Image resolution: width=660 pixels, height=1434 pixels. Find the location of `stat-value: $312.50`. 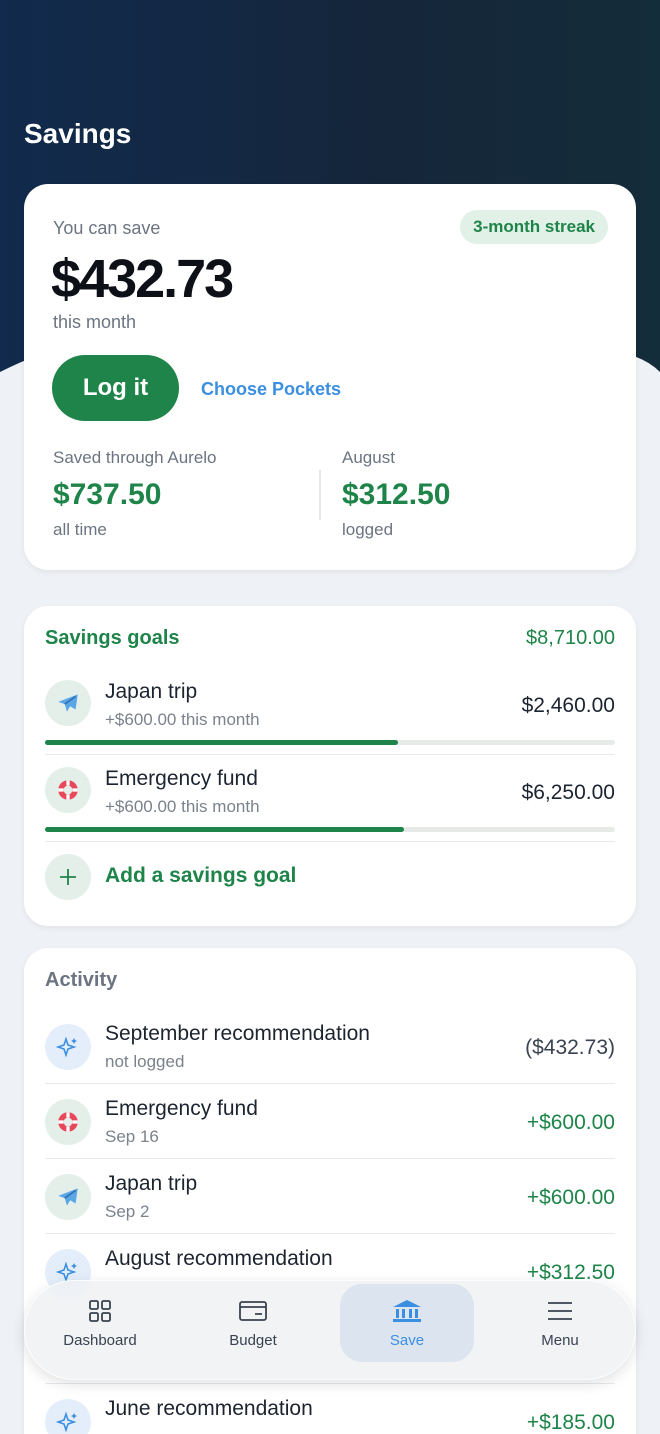

stat-value: $312.50 is located at coordinates (396, 494).